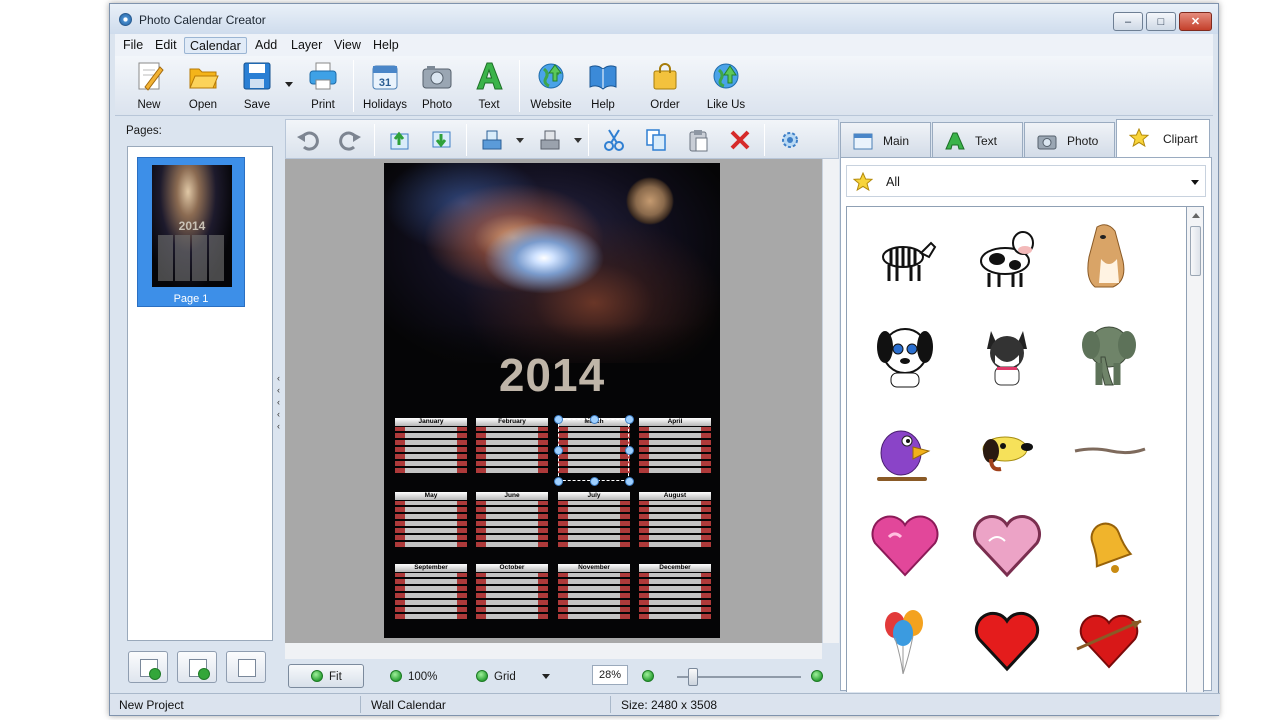 This screenshot has height=720, width=1280. I want to click on grid-button: Grid, so click(496, 676).